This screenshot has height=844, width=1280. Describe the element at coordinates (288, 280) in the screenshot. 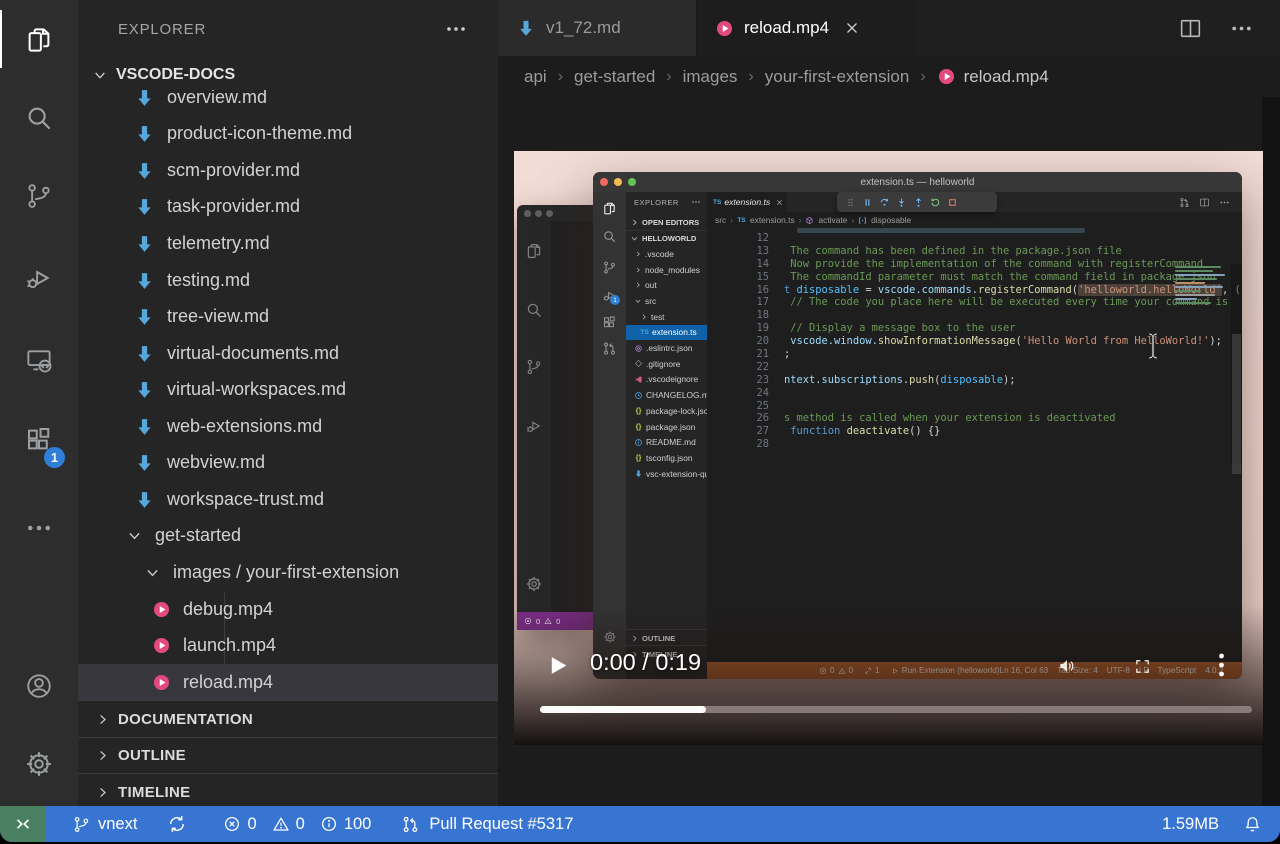

I see `tree-item-testing-md: testing.md` at that location.